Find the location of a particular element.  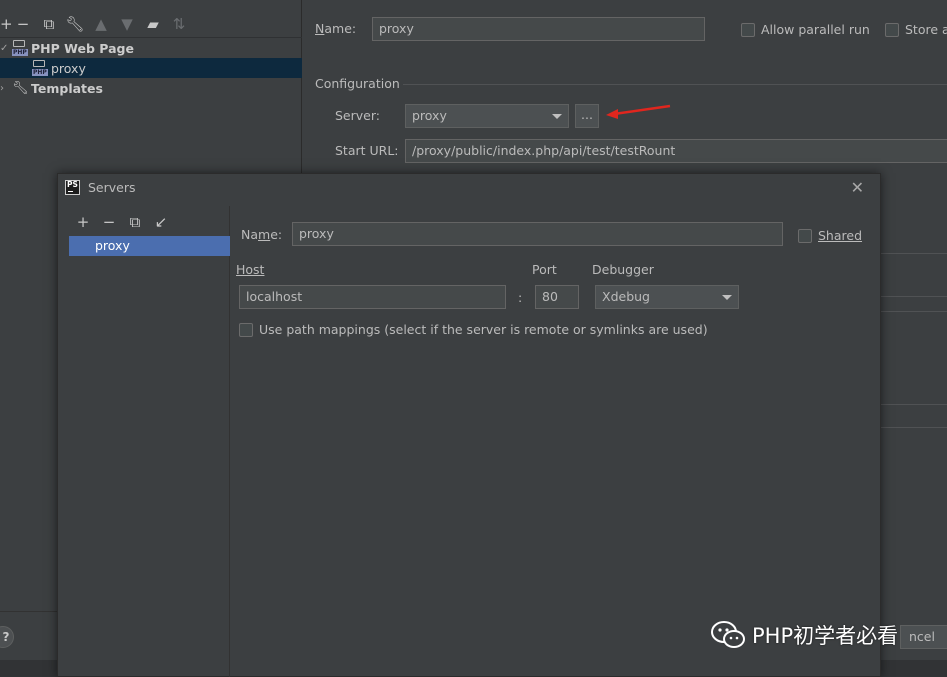

help-button: ? is located at coordinates (7, 637).